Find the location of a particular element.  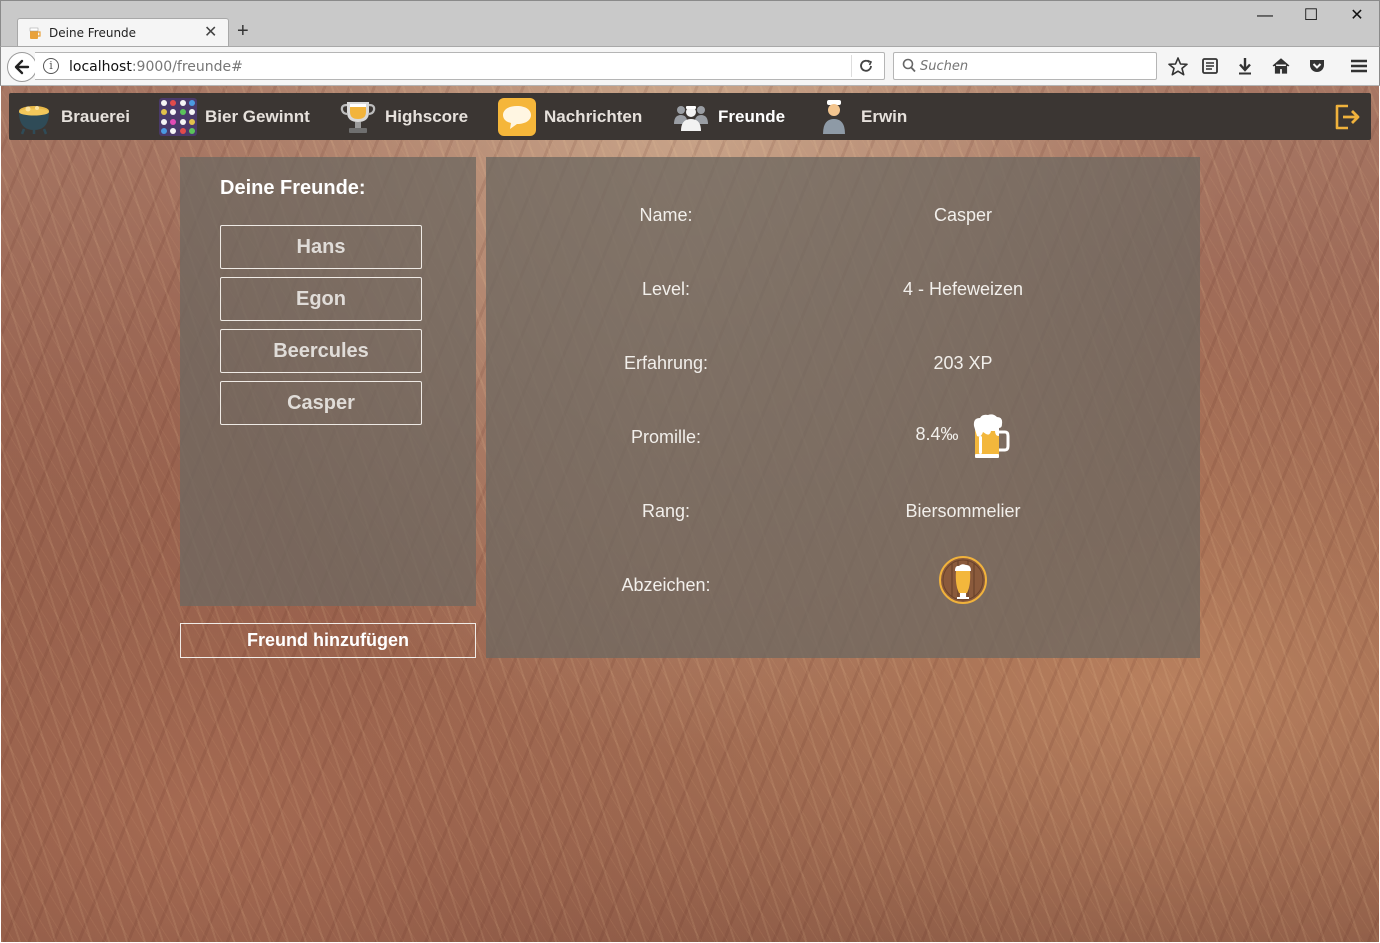

nav-item-bier-gewinnt: Bier Gewinnt is located at coordinates (234, 116).